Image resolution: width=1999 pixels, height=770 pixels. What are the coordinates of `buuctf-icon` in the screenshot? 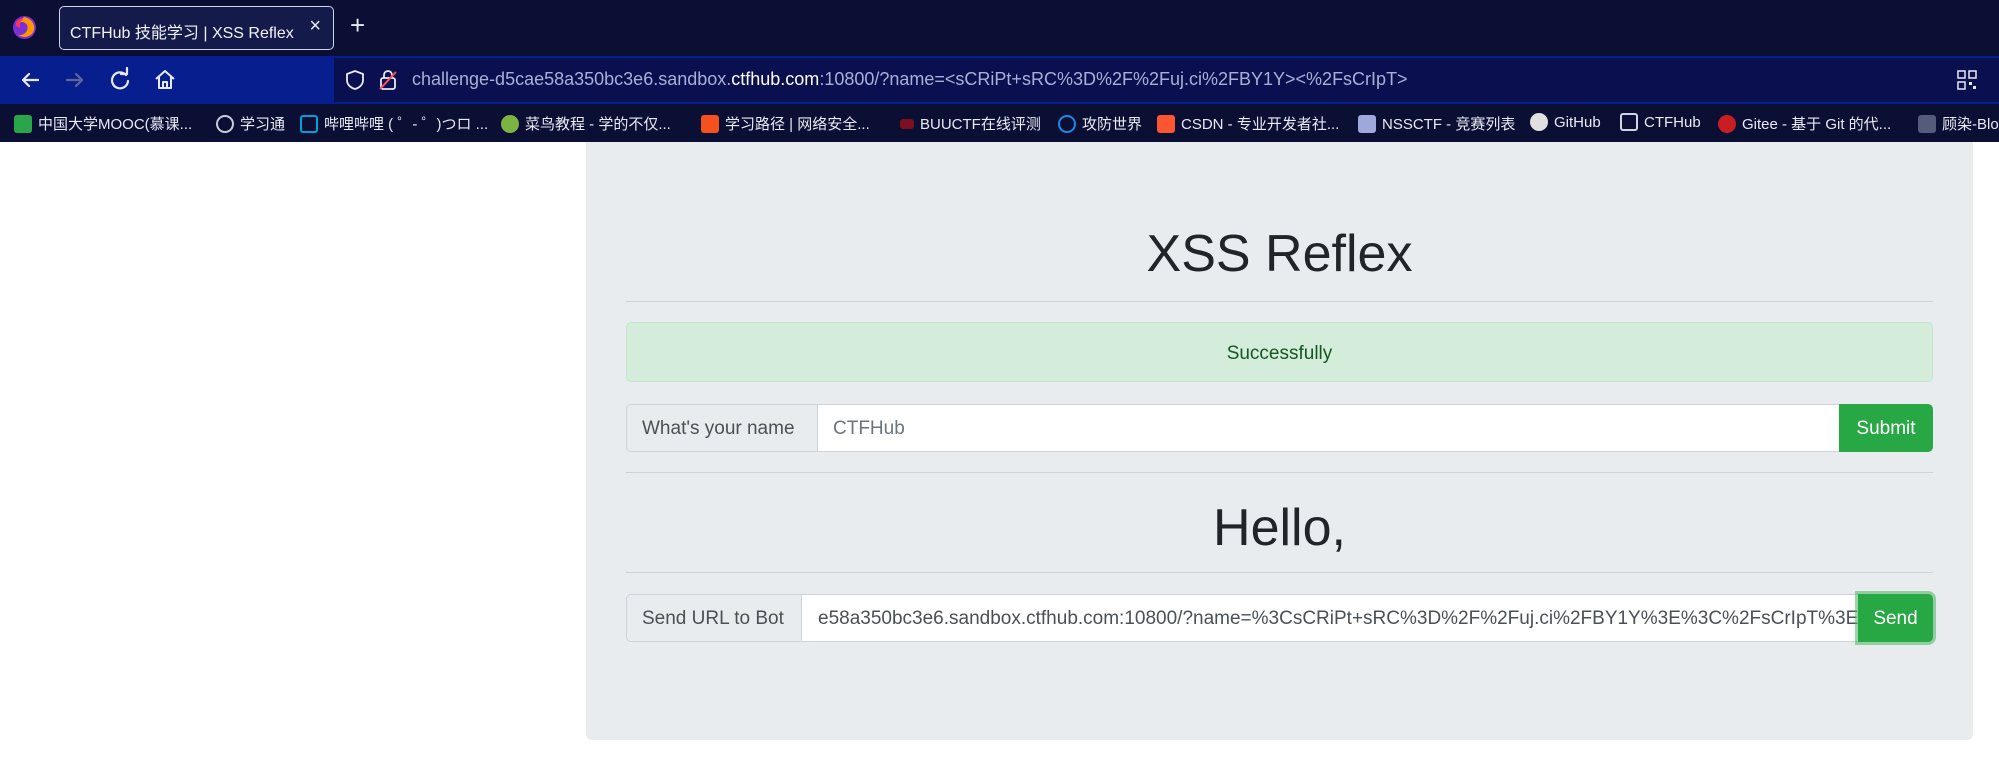 It's located at (907, 123).